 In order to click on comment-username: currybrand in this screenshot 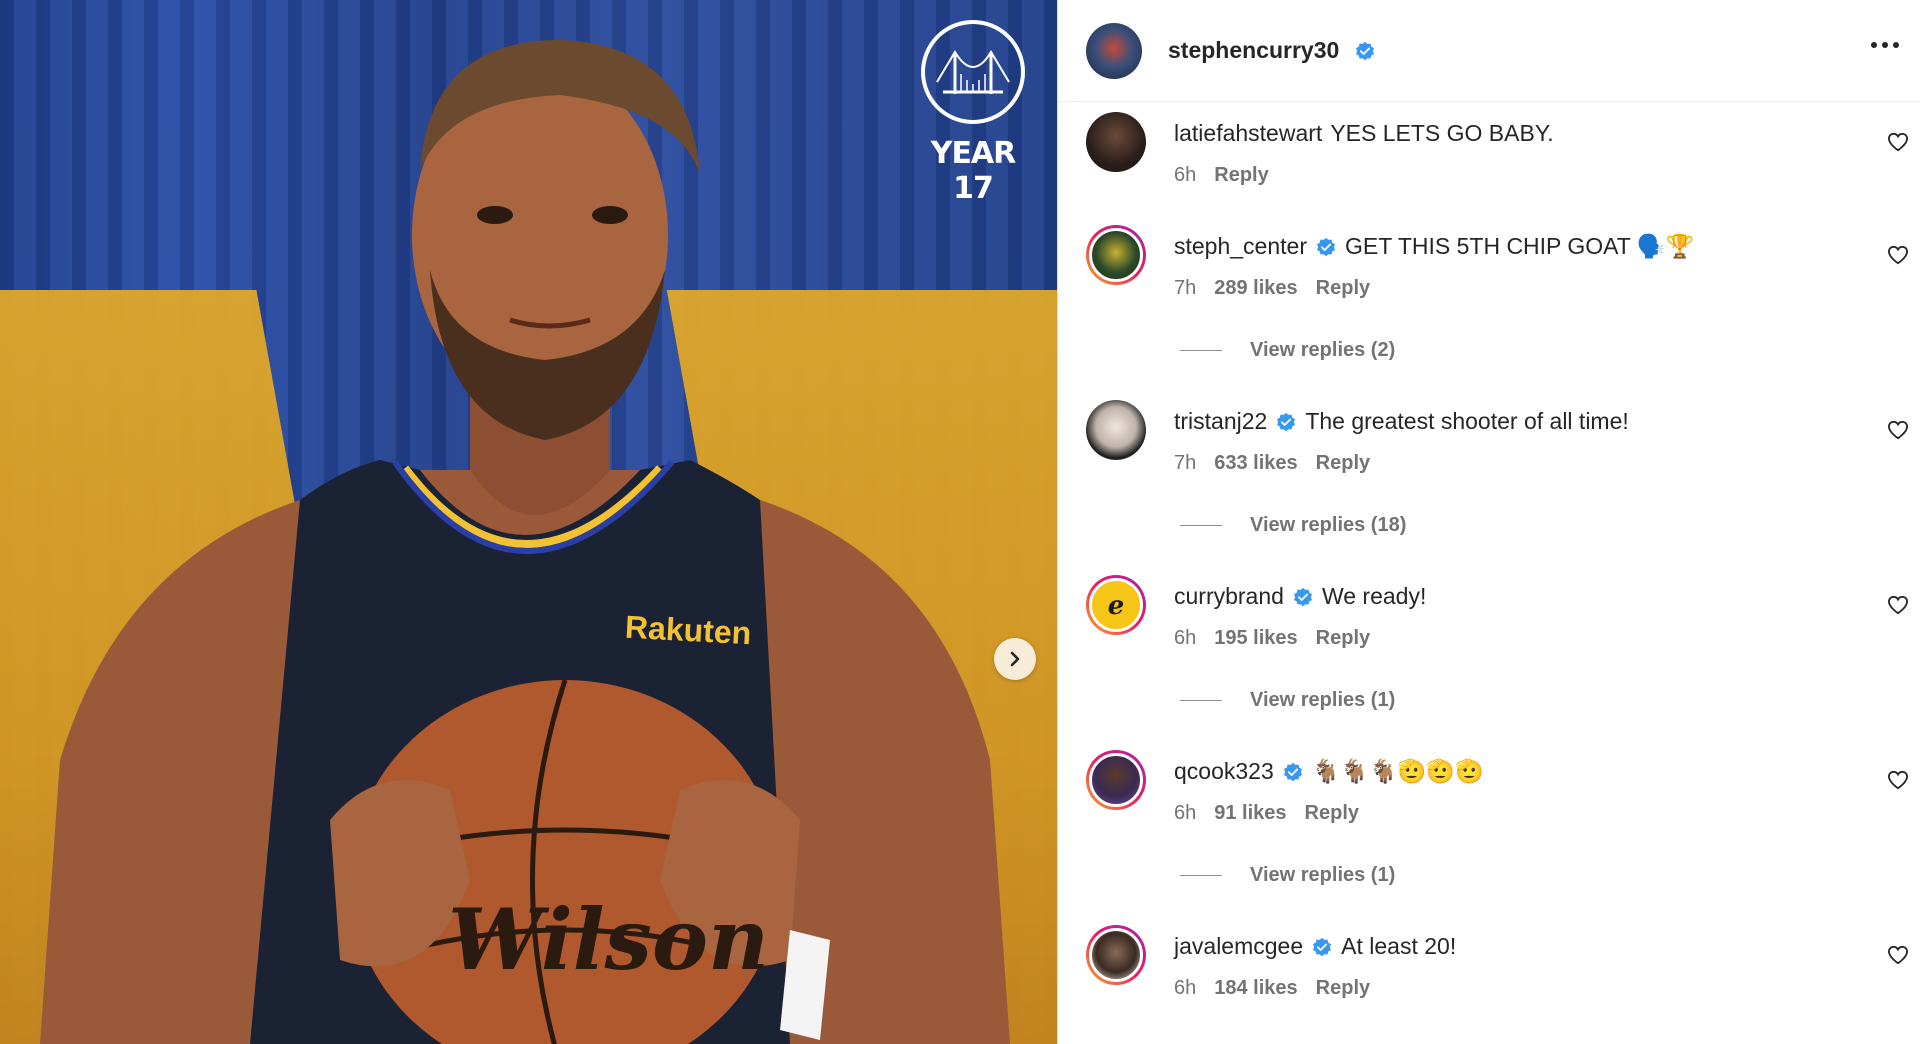, I will do `click(1229, 596)`.